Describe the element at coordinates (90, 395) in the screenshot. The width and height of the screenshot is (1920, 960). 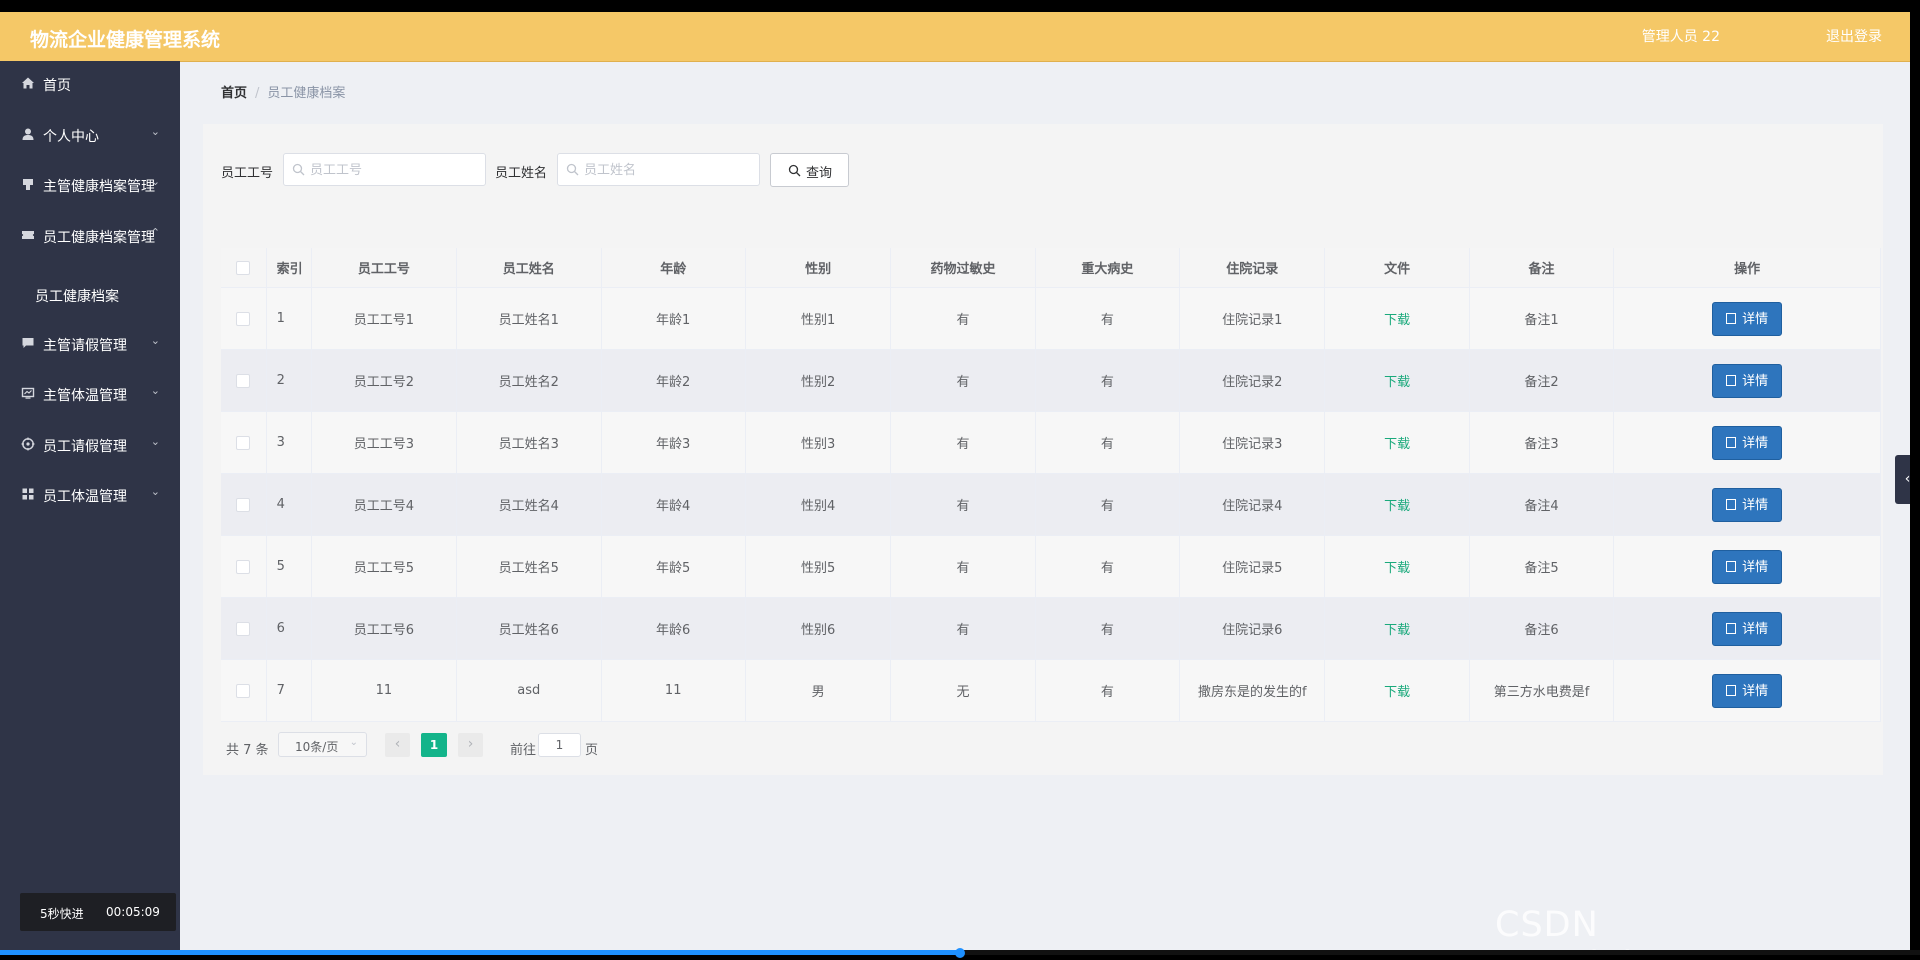
I see `sidebar-item-supervisor-temperature: 主管体温管理 ⌄` at that location.